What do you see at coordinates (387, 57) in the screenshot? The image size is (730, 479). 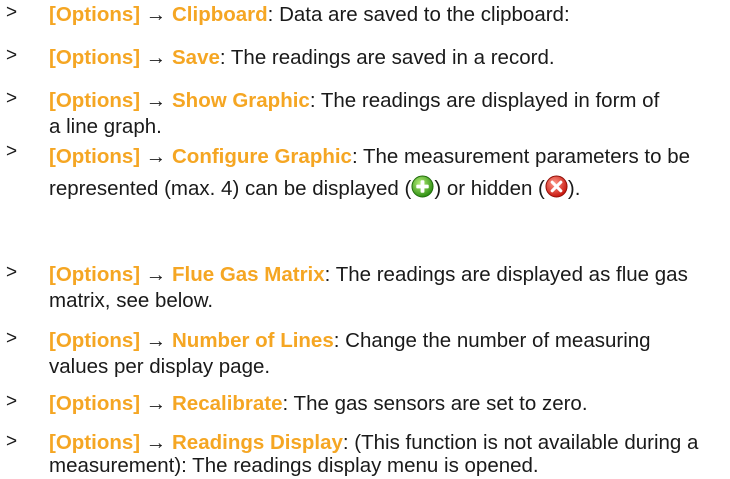 I see `item-description: : The readings are saved in a record.` at bounding box center [387, 57].